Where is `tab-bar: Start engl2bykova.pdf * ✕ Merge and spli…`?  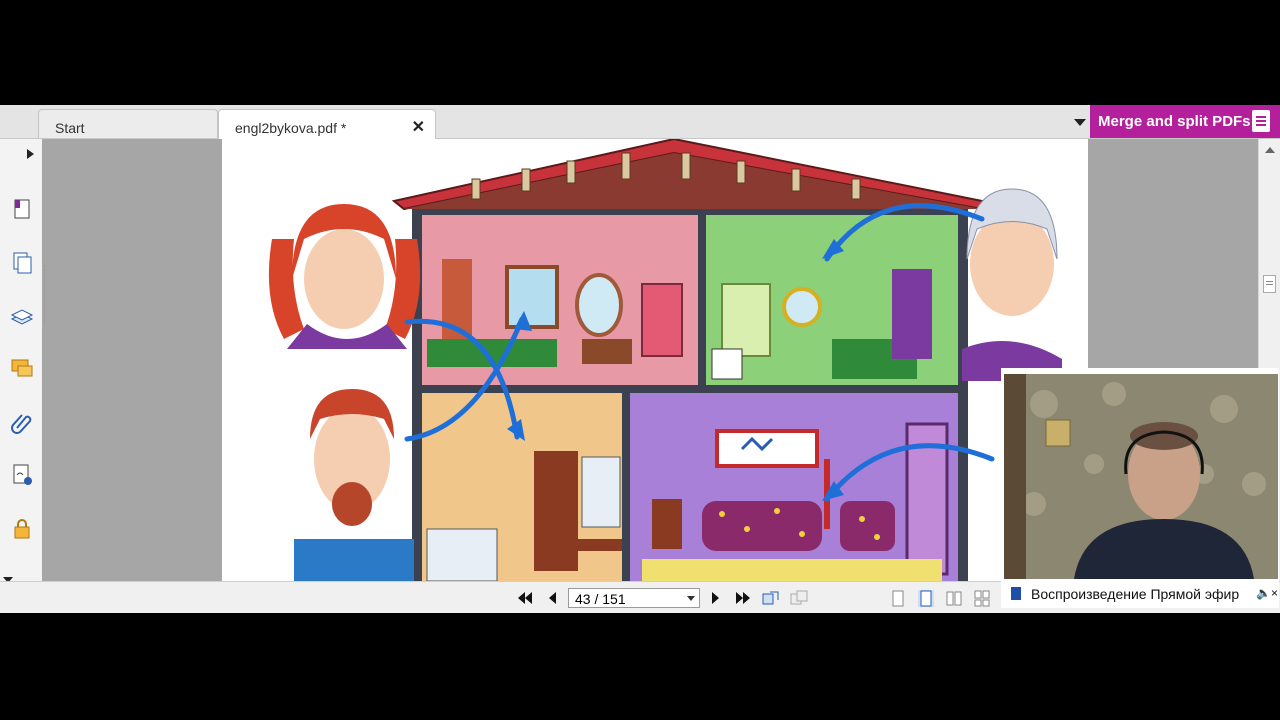
tab-bar: Start engl2bykova.pdf * ✕ Merge and spli… is located at coordinates (640, 122).